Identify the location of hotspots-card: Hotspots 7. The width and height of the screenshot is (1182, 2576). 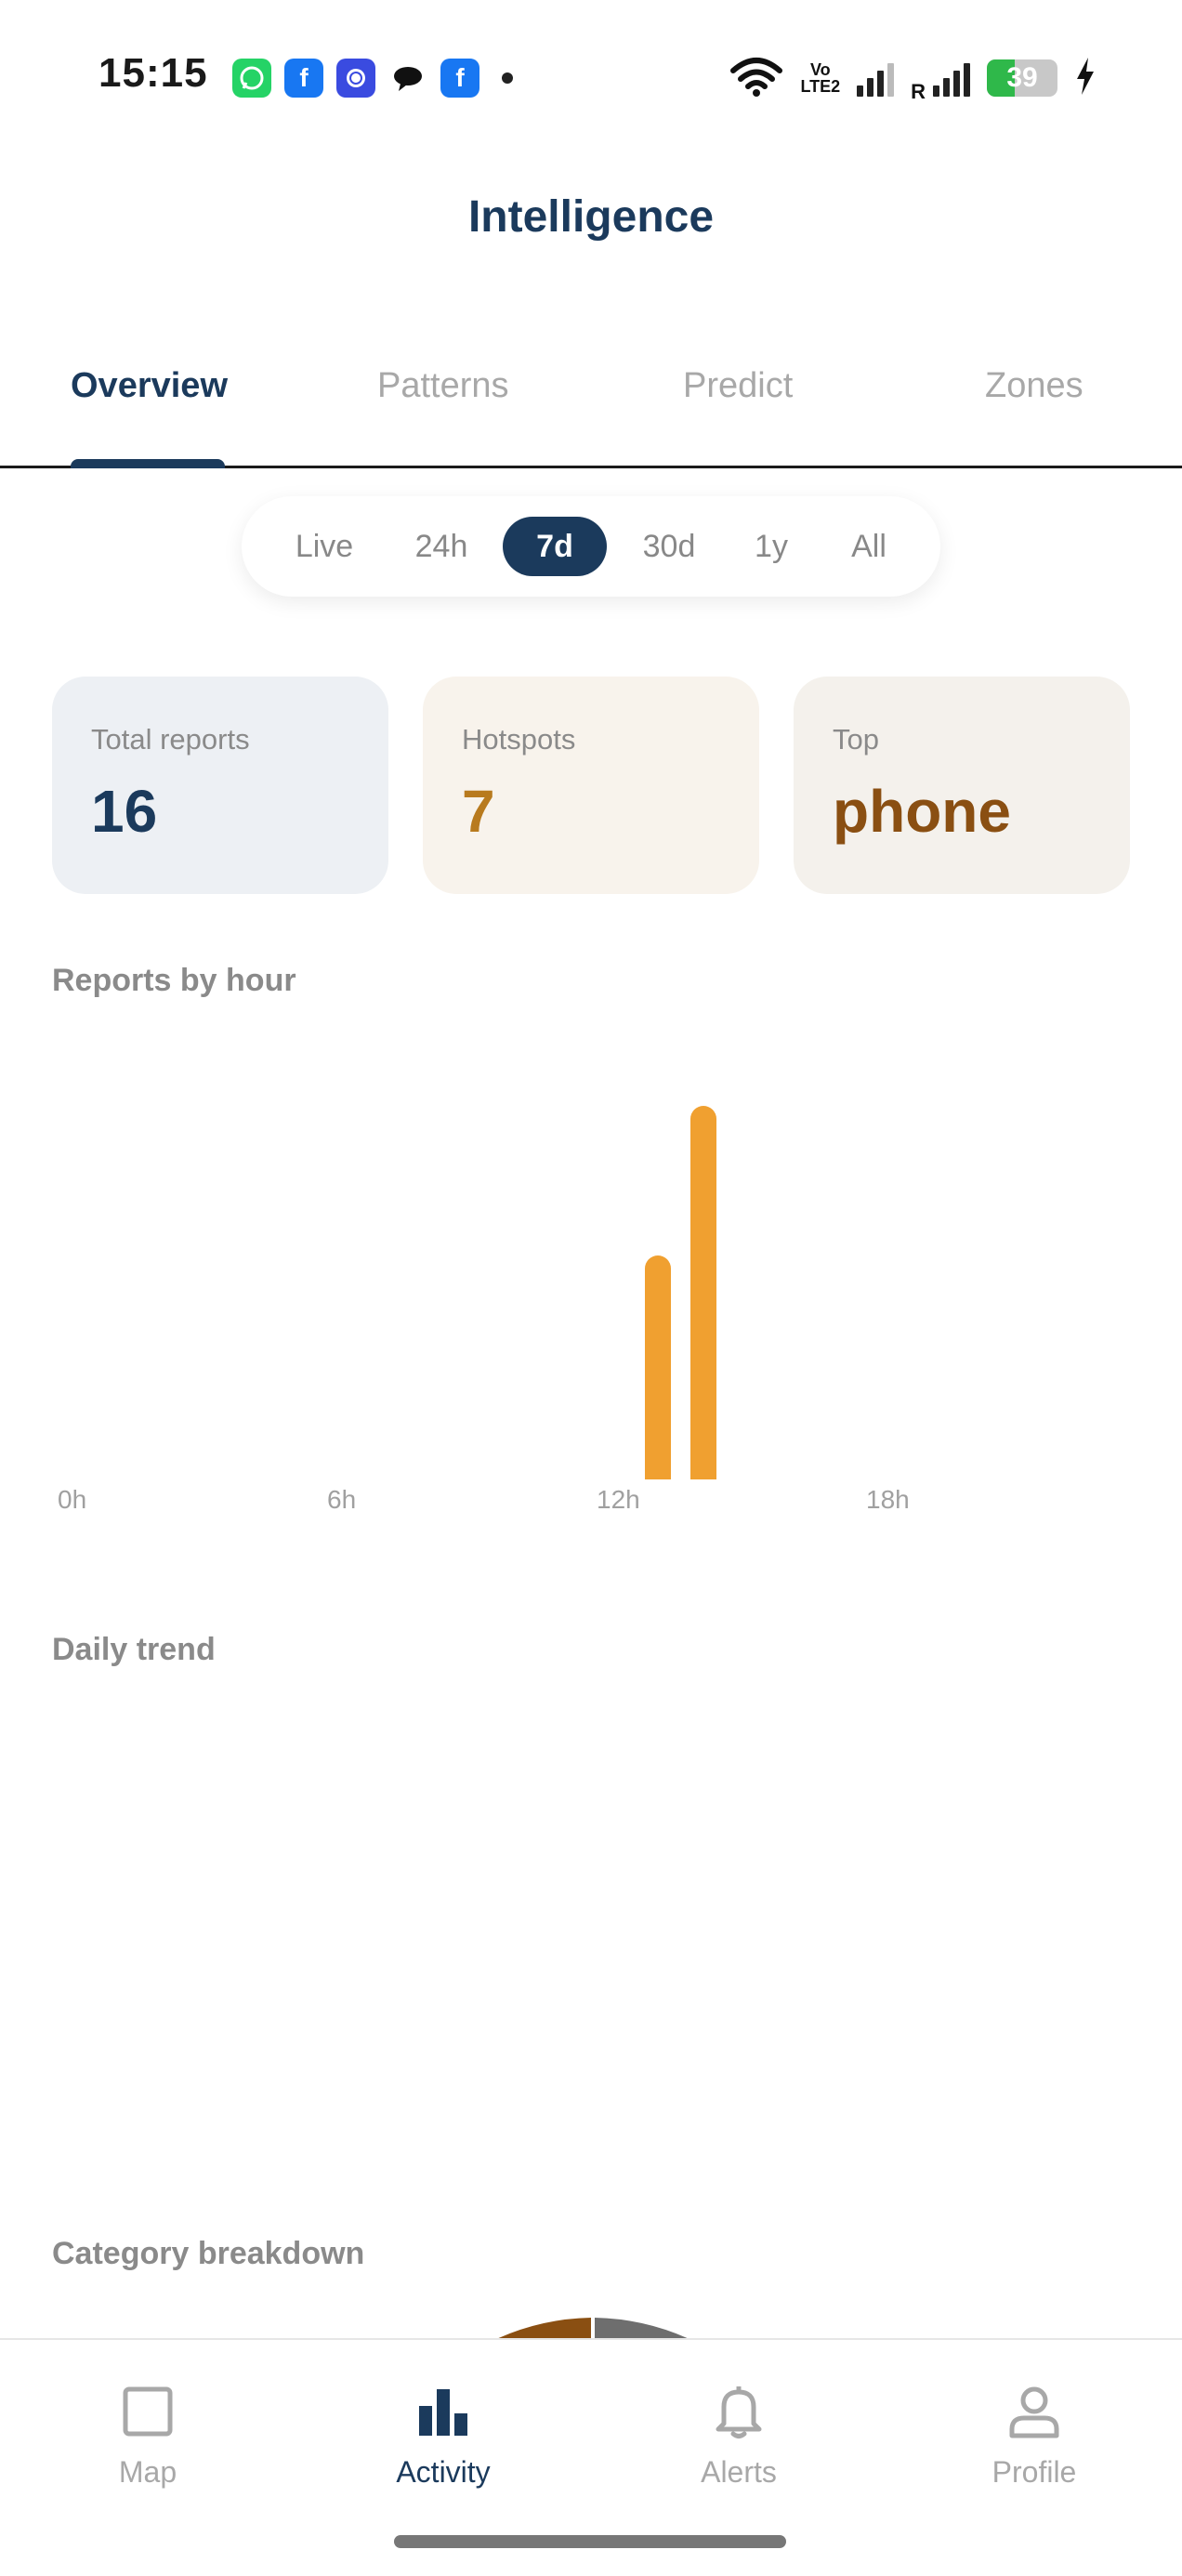
(591, 785).